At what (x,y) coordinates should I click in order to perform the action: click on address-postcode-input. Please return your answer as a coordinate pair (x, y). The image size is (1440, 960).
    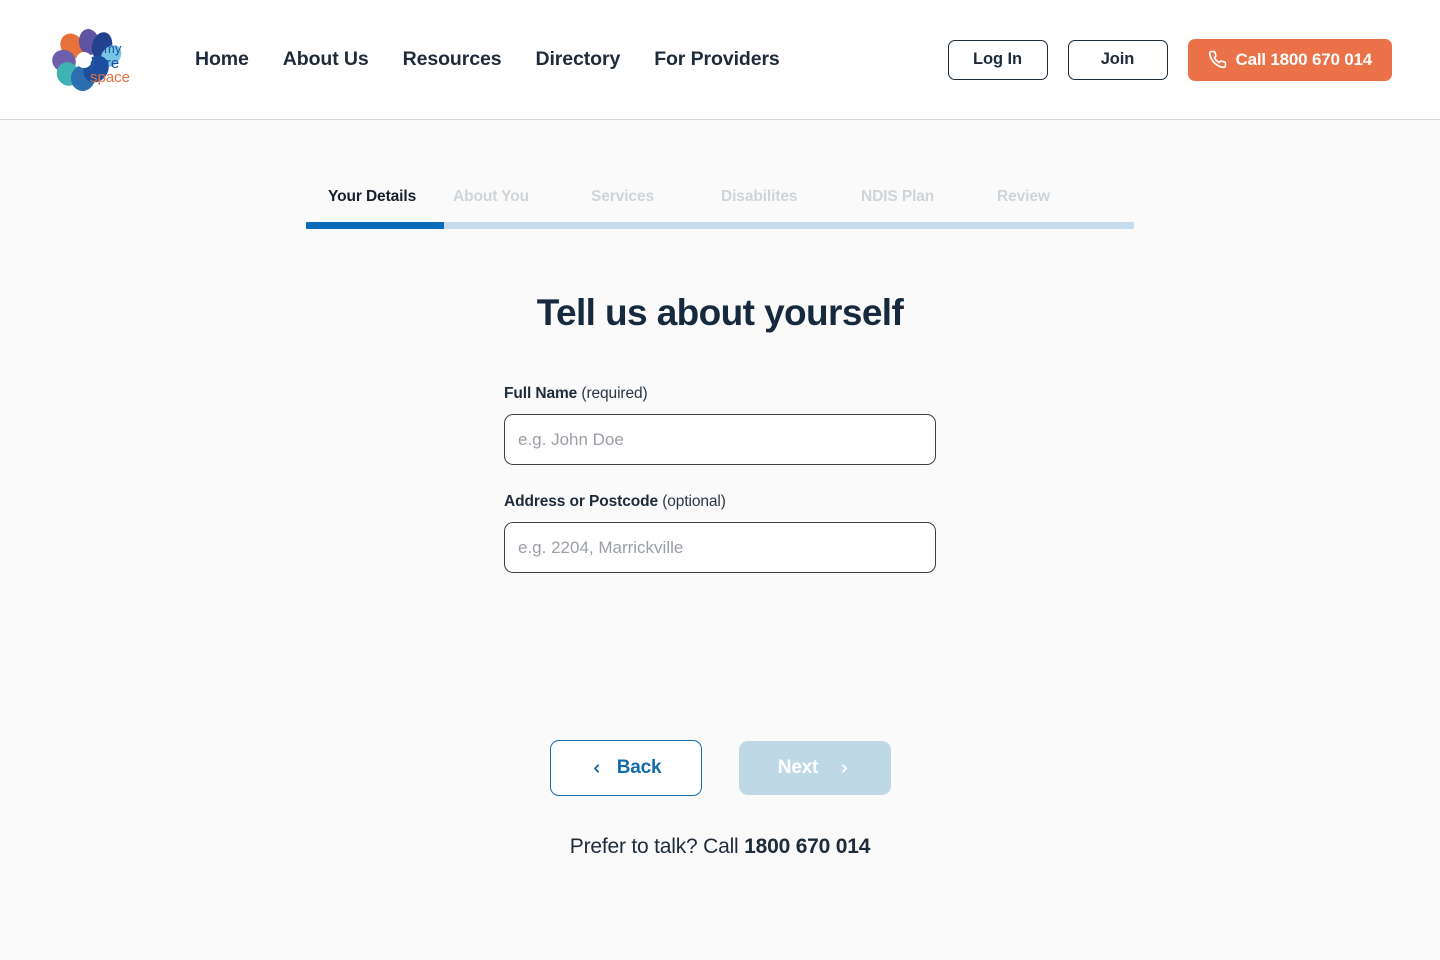
    Looking at the image, I should click on (720, 547).